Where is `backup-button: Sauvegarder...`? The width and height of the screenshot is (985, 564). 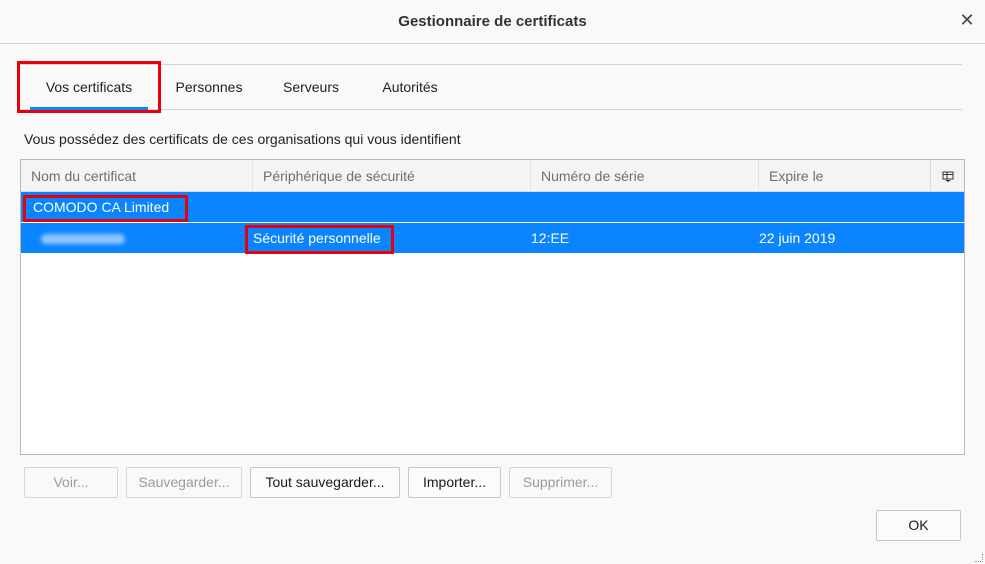
backup-button: Sauvegarder... is located at coordinates (184, 482).